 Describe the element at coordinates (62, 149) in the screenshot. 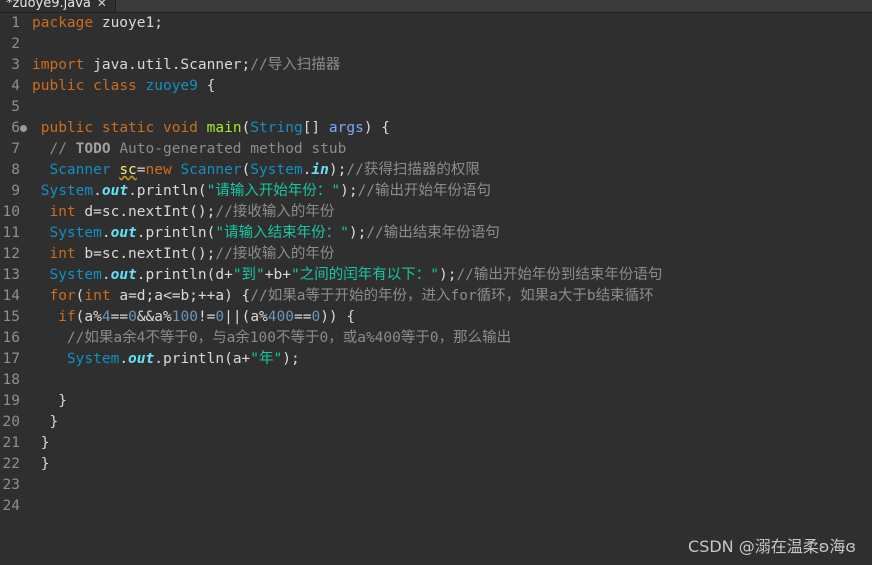

I see `code-token: //` at that location.